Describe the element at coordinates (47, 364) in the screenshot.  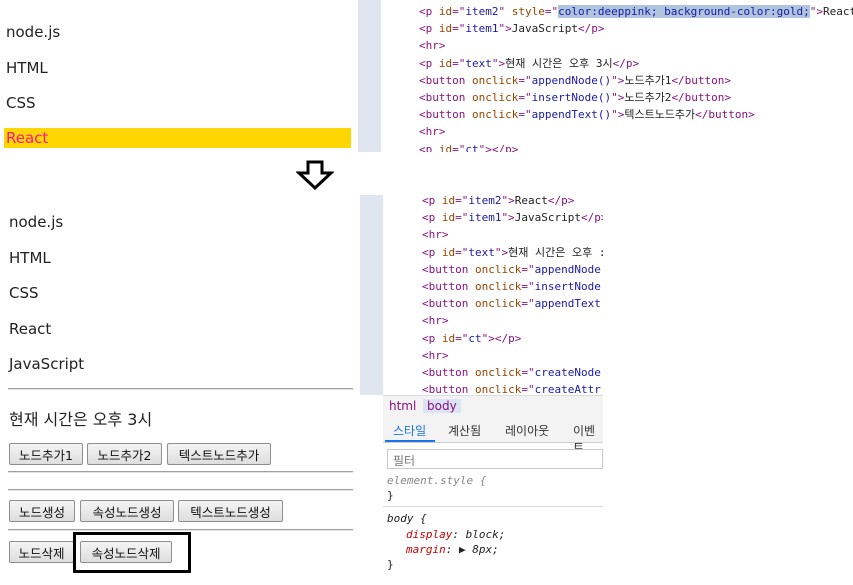
I see `list-item: JavaScript` at that location.